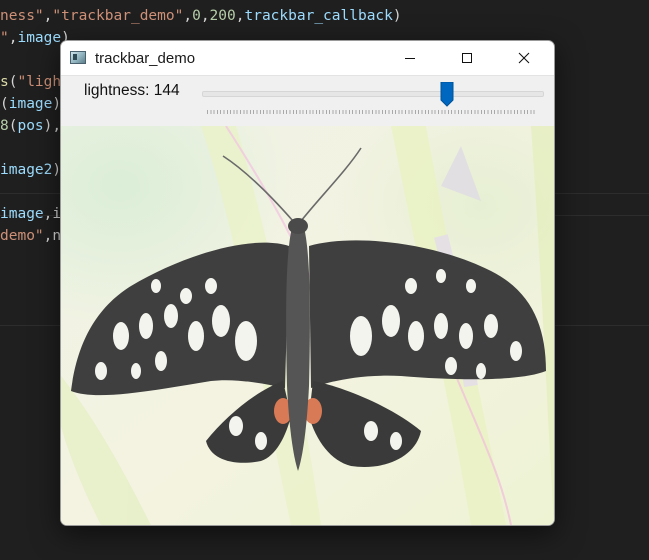  What do you see at coordinates (22, 16) in the screenshot?
I see `code-token: ness"` at bounding box center [22, 16].